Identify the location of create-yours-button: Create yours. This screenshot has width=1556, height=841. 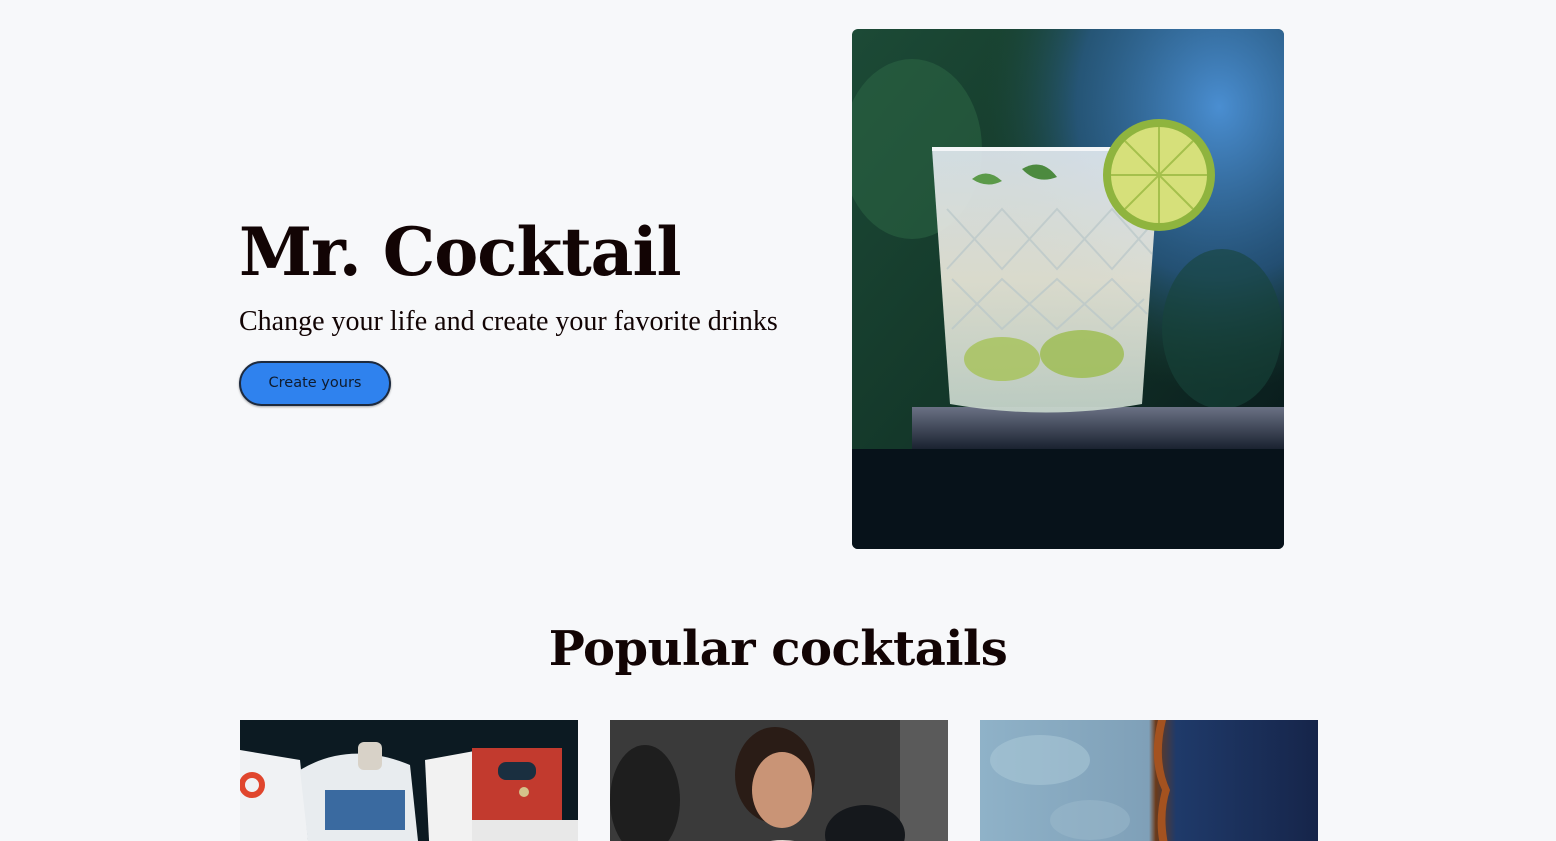
(315, 383).